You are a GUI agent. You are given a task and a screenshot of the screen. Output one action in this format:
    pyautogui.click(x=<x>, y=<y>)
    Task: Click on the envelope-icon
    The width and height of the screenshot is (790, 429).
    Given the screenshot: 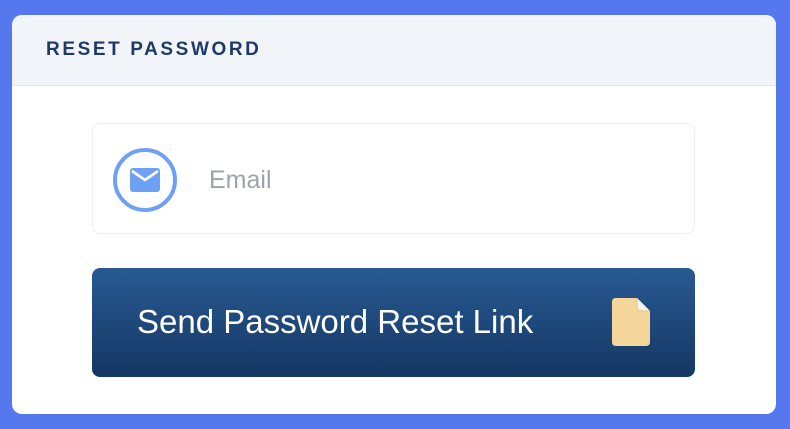 What is the action you would take?
    pyautogui.click(x=145, y=180)
    